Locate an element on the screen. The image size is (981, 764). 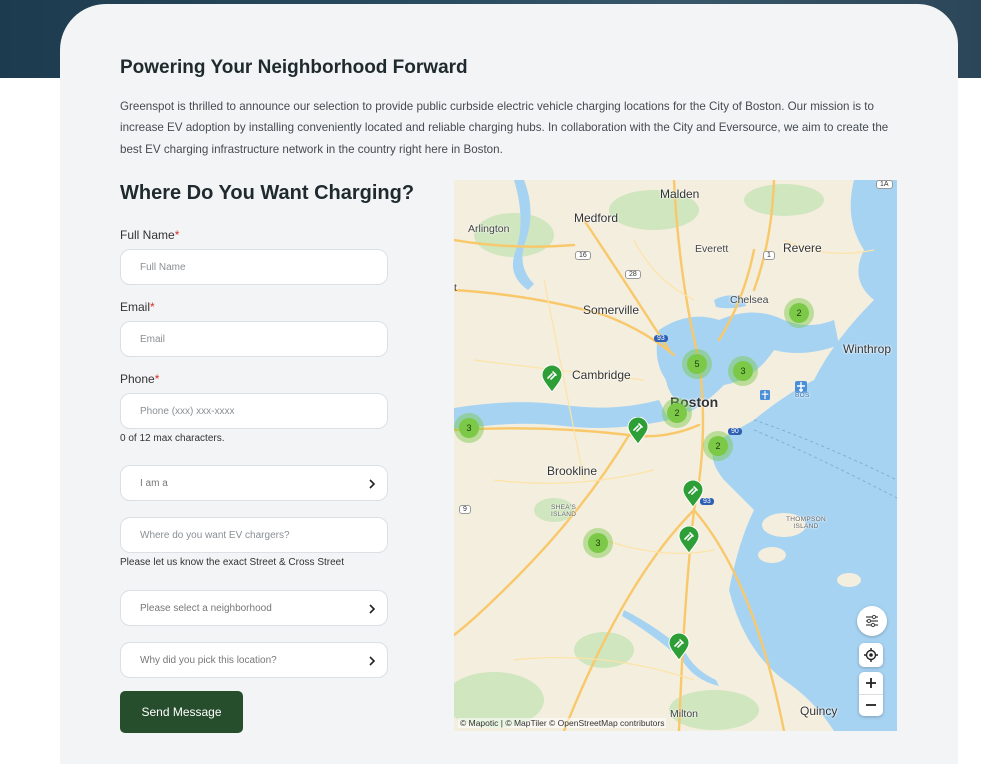
route-shield: 93 is located at coordinates (661, 338).